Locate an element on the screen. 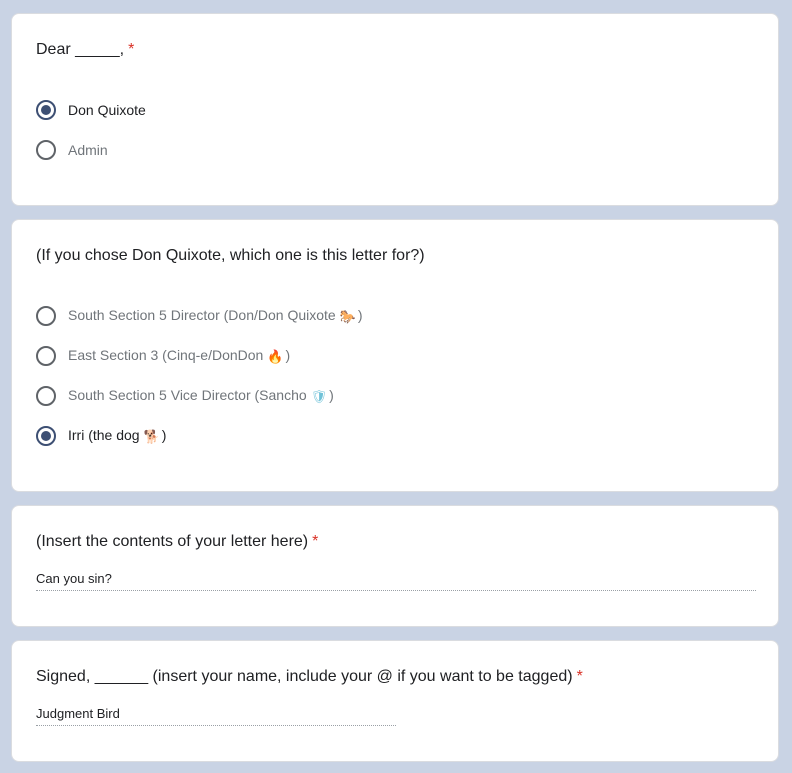 This screenshot has height=773, width=792. option-south-section-5-vice-director: South Section 5 Vice Director (Sancho 🛡) is located at coordinates (185, 396).